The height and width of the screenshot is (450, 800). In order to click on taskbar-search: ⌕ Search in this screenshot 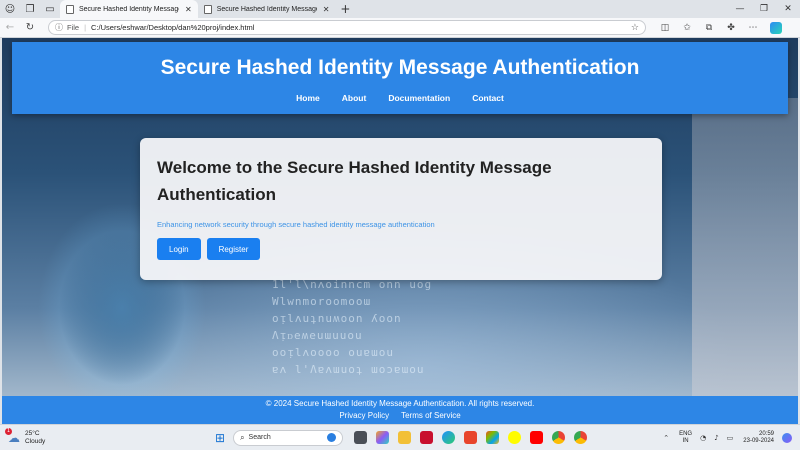, I will do `click(288, 437)`.